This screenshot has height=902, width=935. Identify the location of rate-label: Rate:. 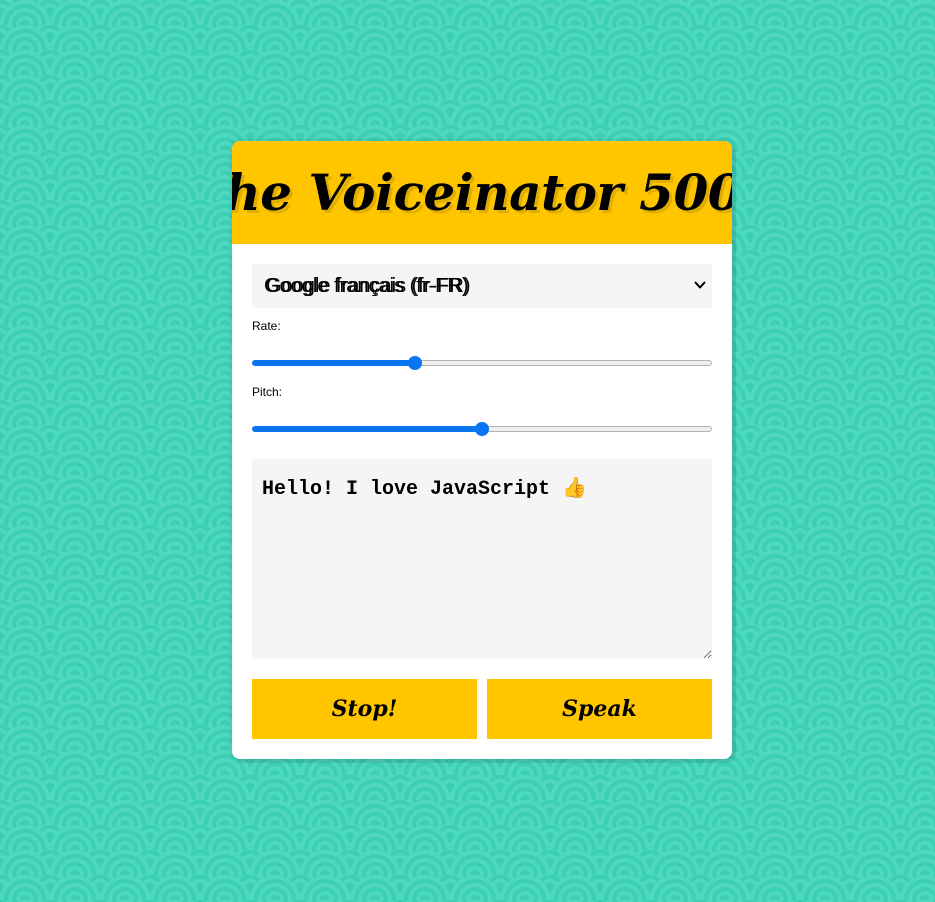
(266, 326).